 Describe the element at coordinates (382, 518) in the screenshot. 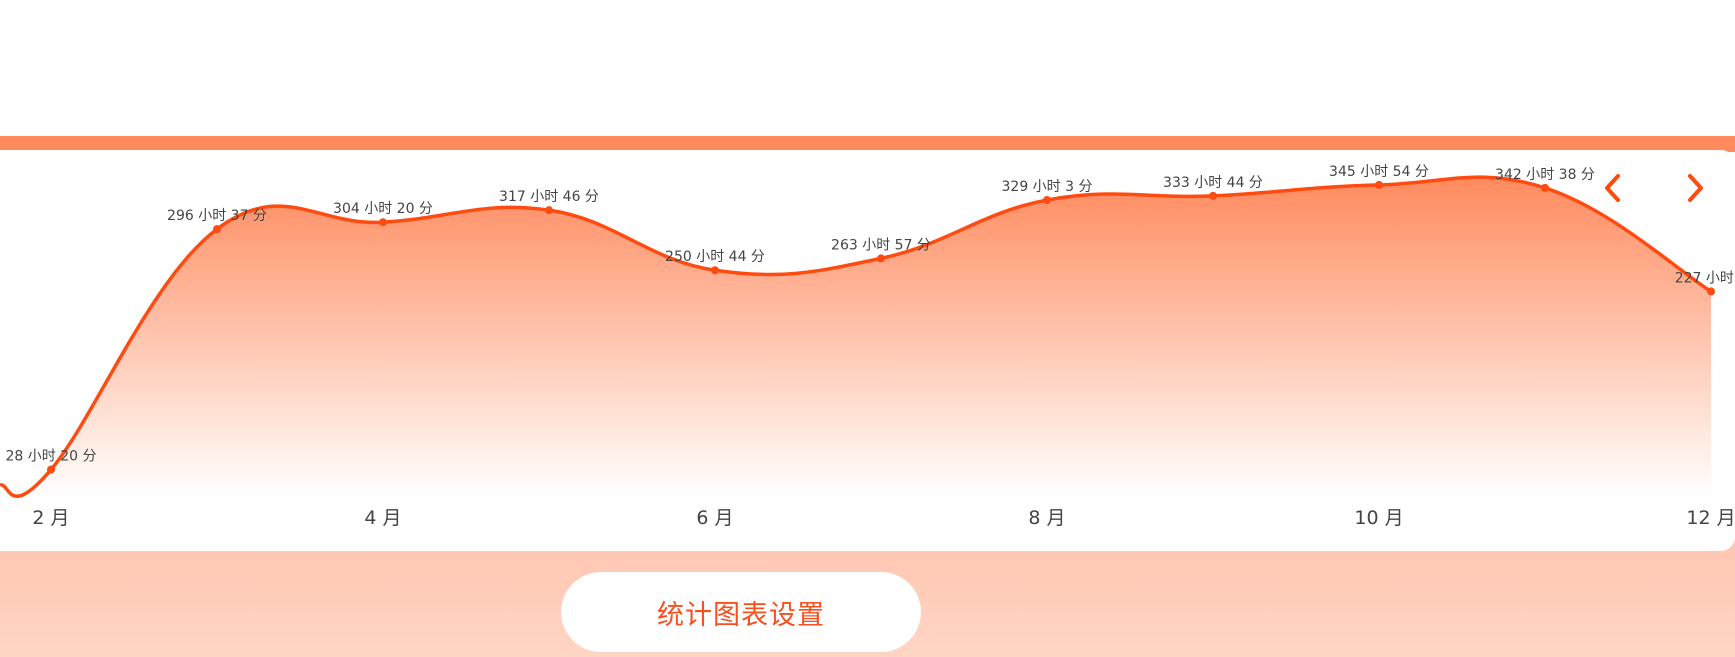

I see `x-tick-label: 4 月` at that location.